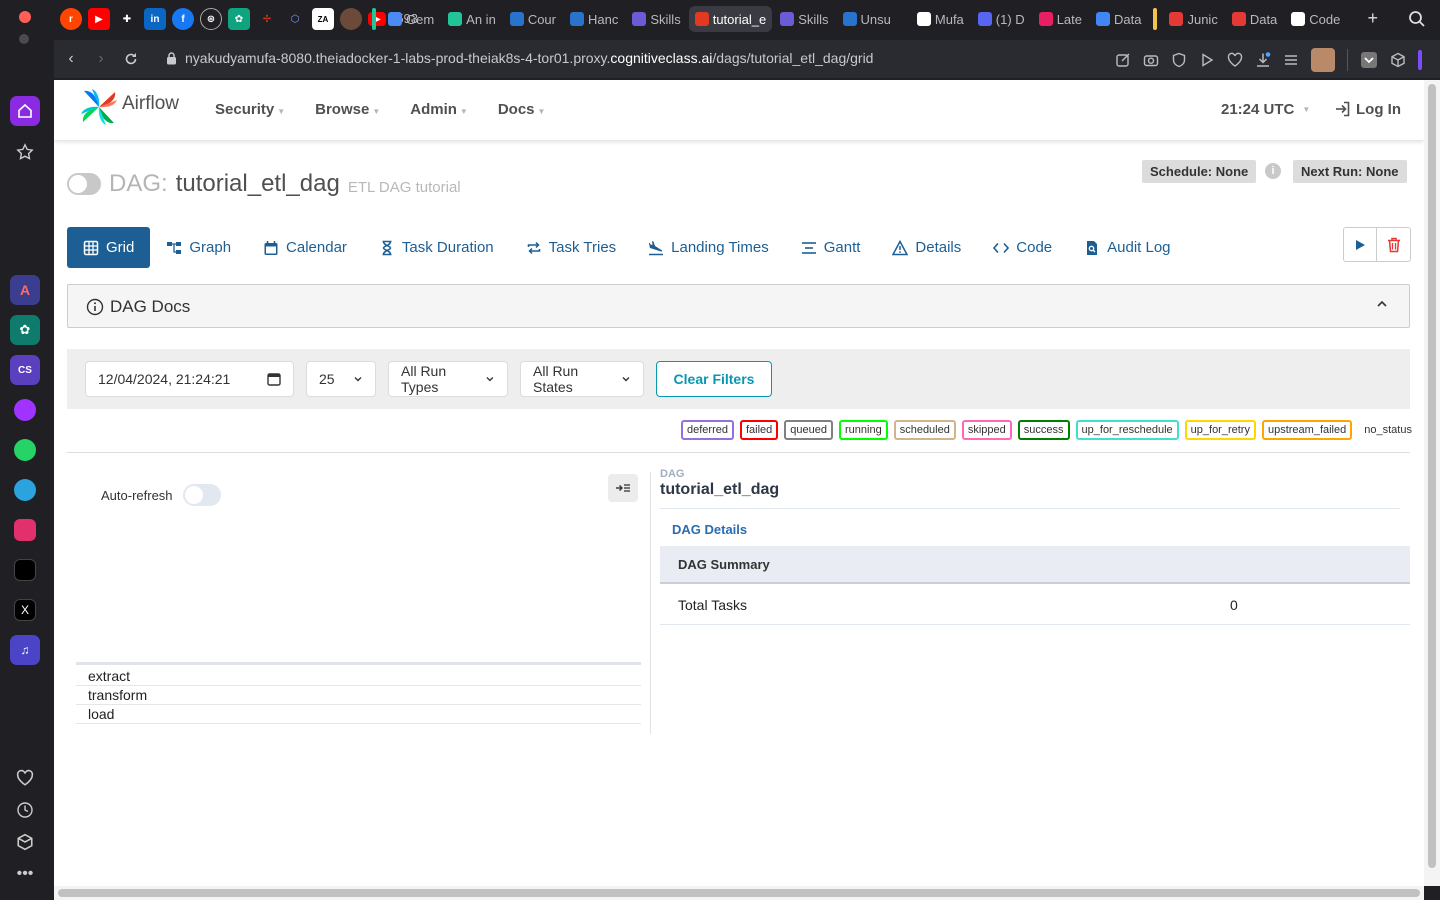  What do you see at coordinates (323, 19) in the screenshot?
I see `hub-icon: ZA` at bounding box center [323, 19].